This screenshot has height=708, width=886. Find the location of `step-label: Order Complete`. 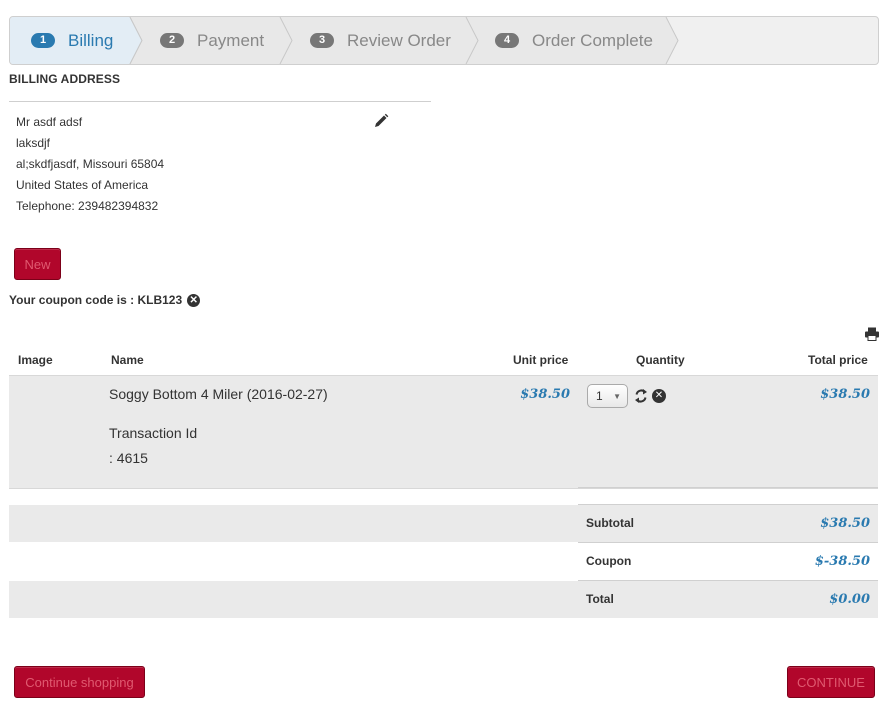

step-label: Order Complete is located at coordinates (592, 40).